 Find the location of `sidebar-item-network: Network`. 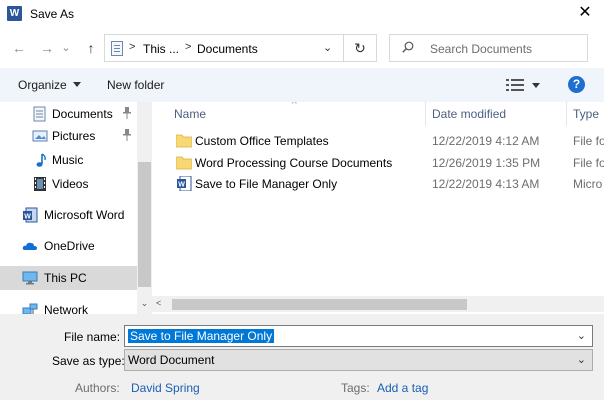

sidebar-item-network: Network is located at coordinates (68, 306).